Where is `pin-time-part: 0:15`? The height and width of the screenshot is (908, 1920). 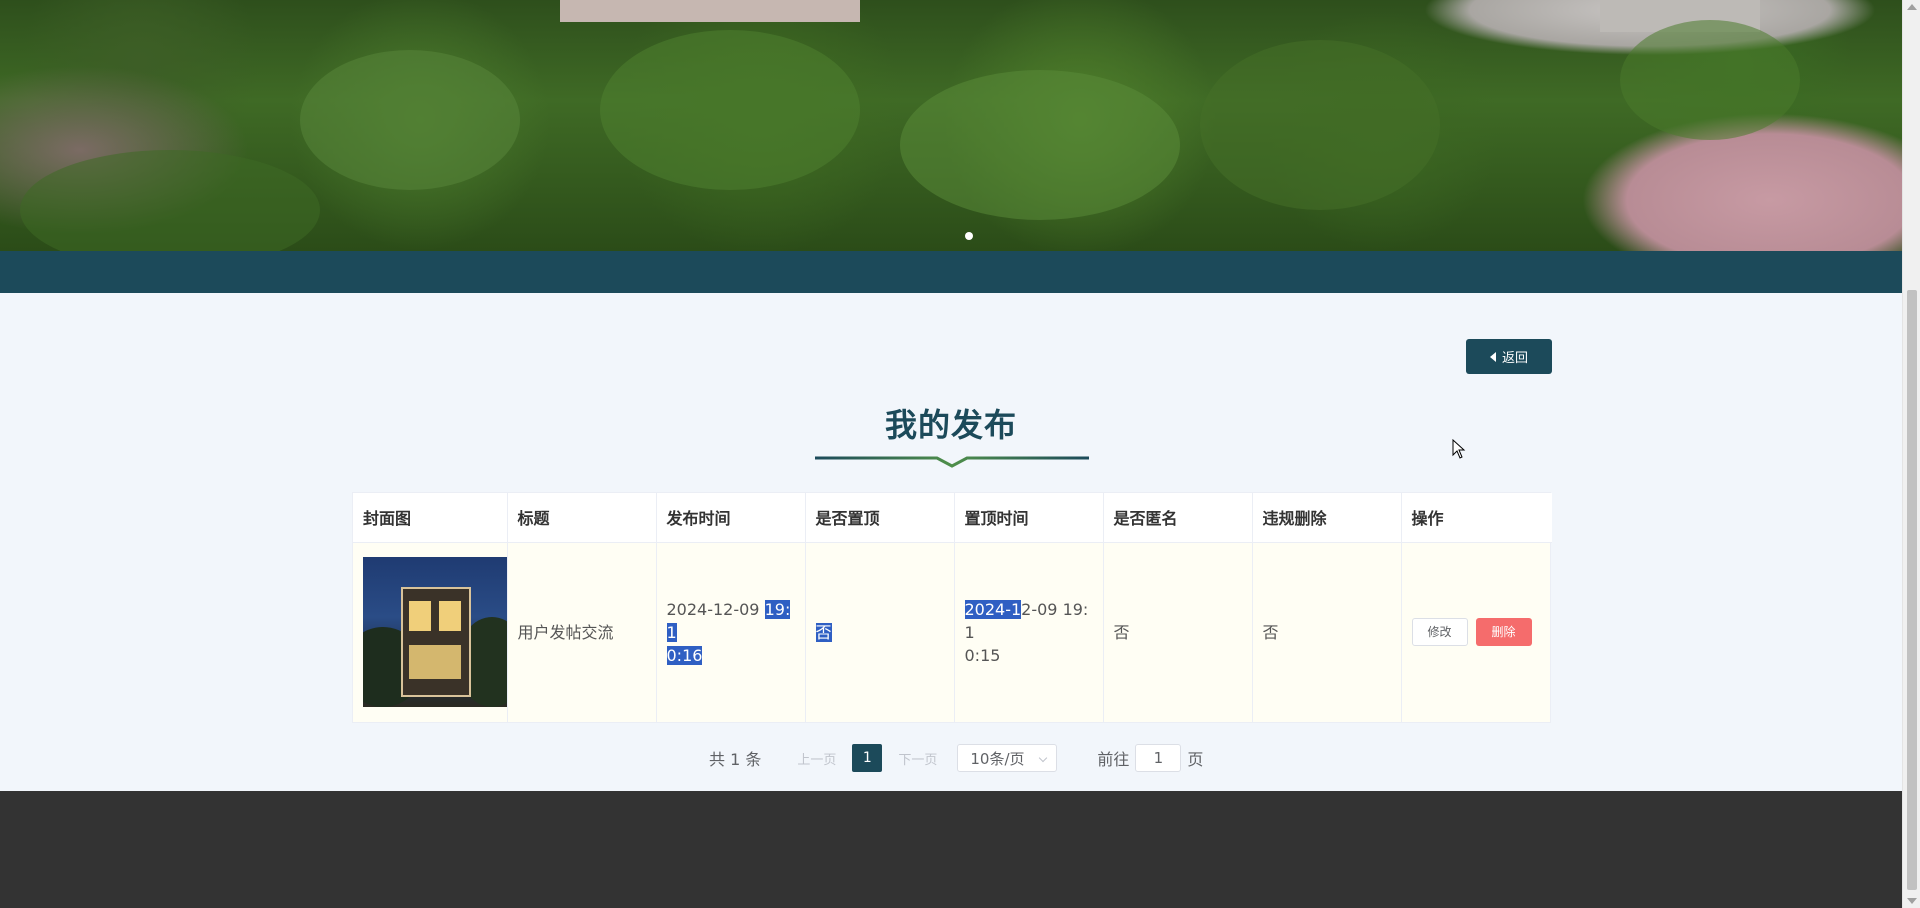 pin-time-part: 0:15 is located at coordinates (982, 655).